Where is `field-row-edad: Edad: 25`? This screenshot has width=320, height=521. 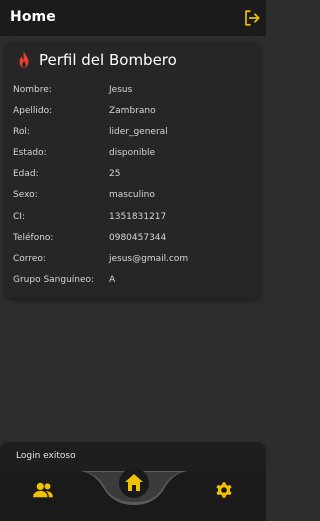
field-row-edad: Edad: 25 is located at coordinates (135, 176).